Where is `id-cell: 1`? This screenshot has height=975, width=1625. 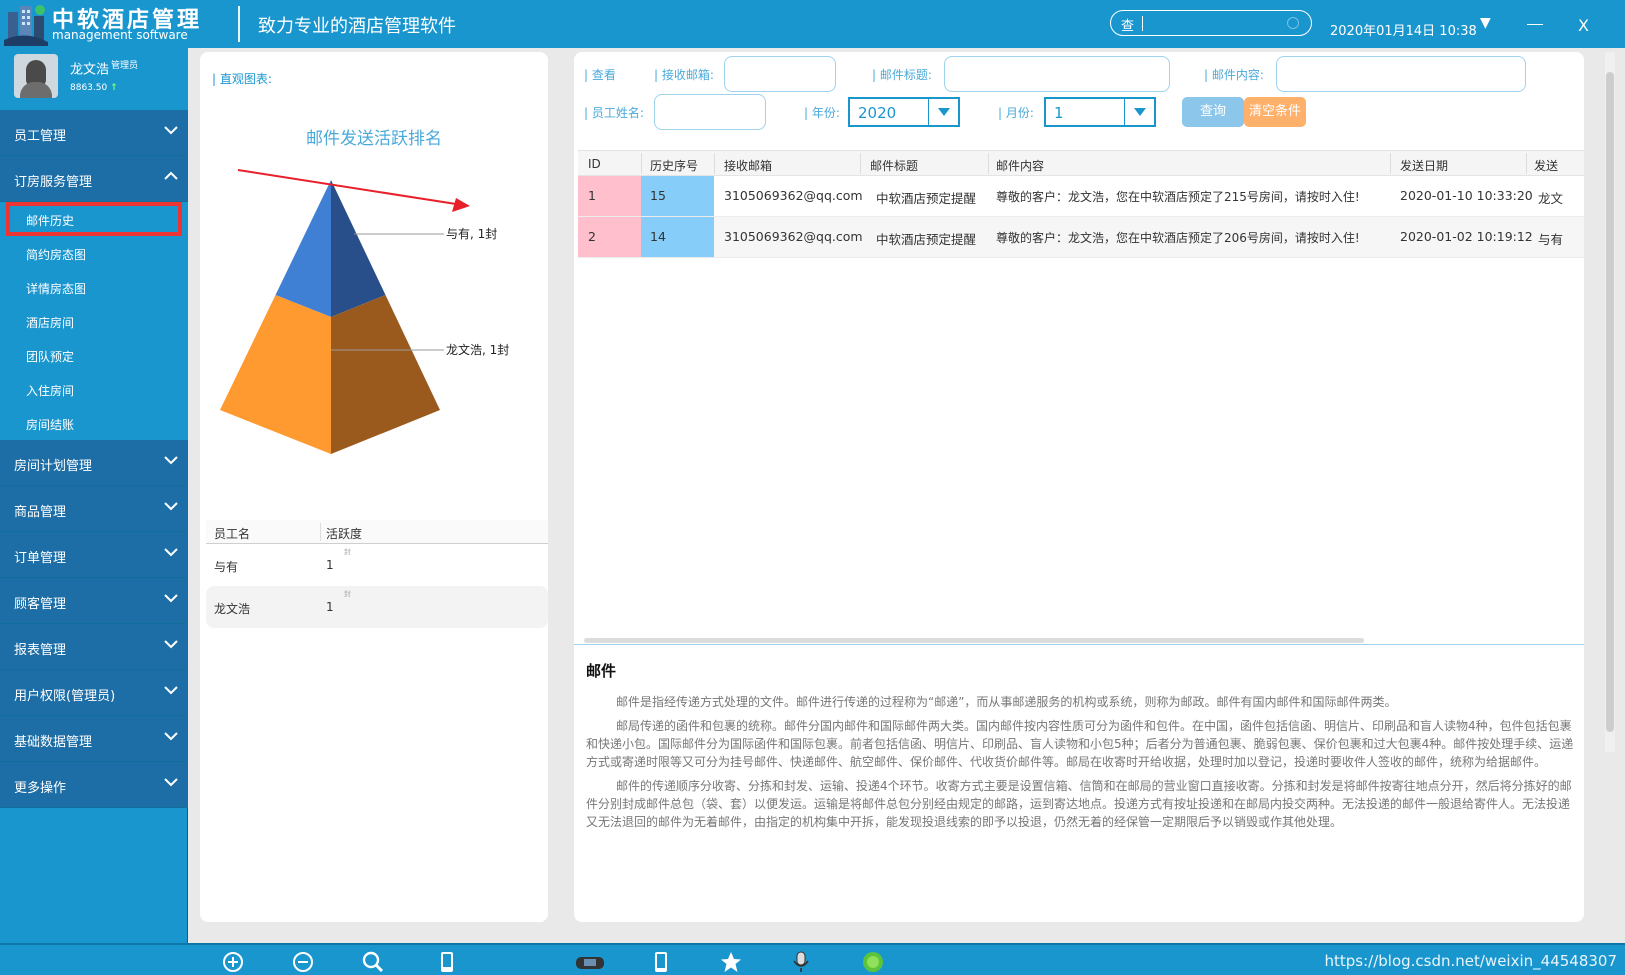 id-cell: 1 is located at coordinates (592, 195).